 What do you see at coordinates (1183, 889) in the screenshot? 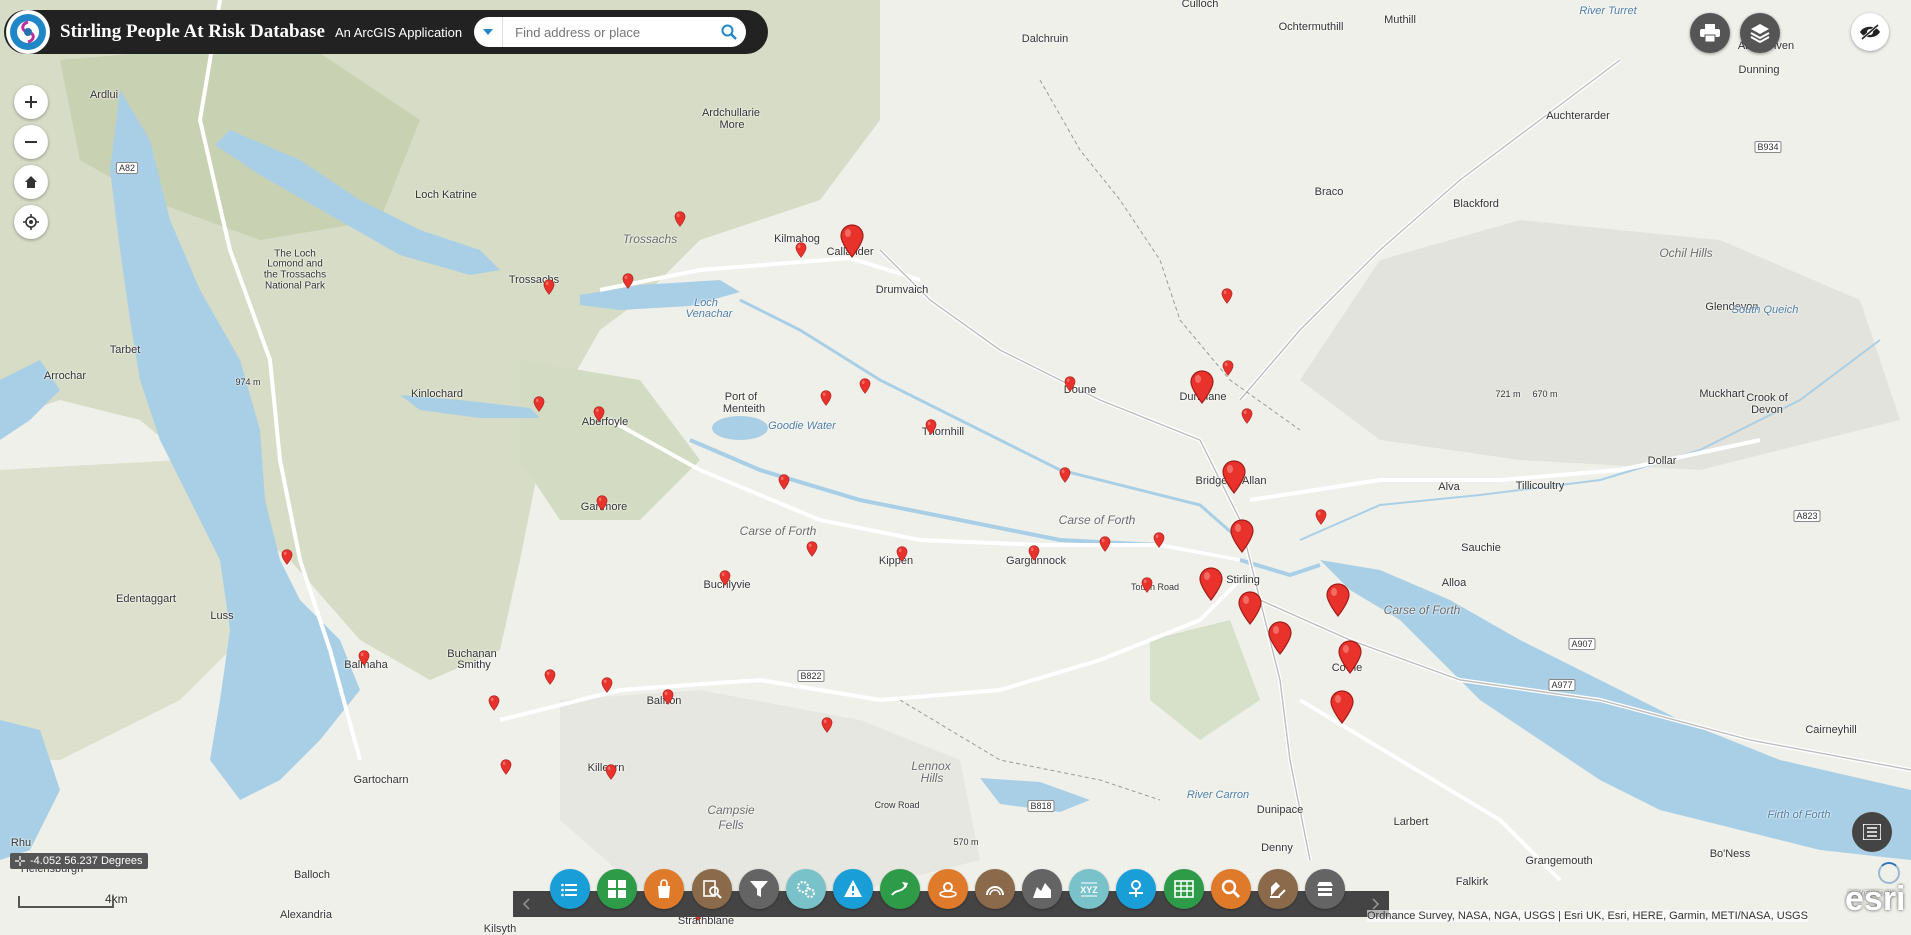
I see `attribute-table-tool` at bounding box center [1183, 889].